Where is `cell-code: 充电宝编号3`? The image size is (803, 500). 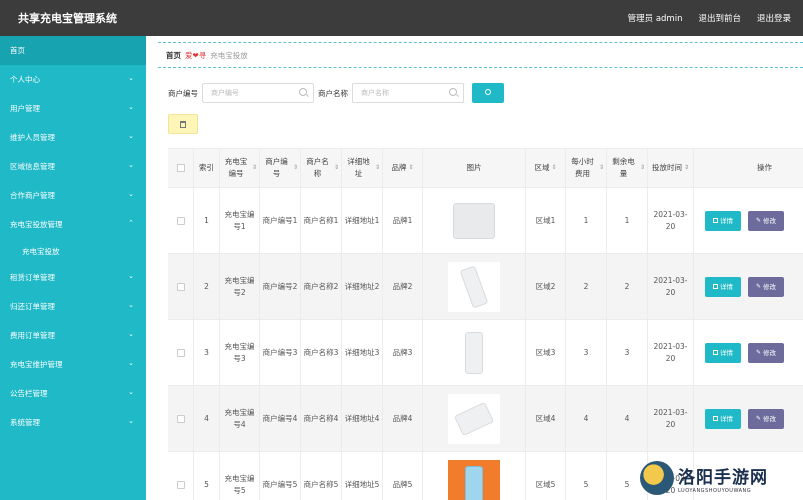 cell-code: 充电宝编号3 is located at coordinates (240, 352).